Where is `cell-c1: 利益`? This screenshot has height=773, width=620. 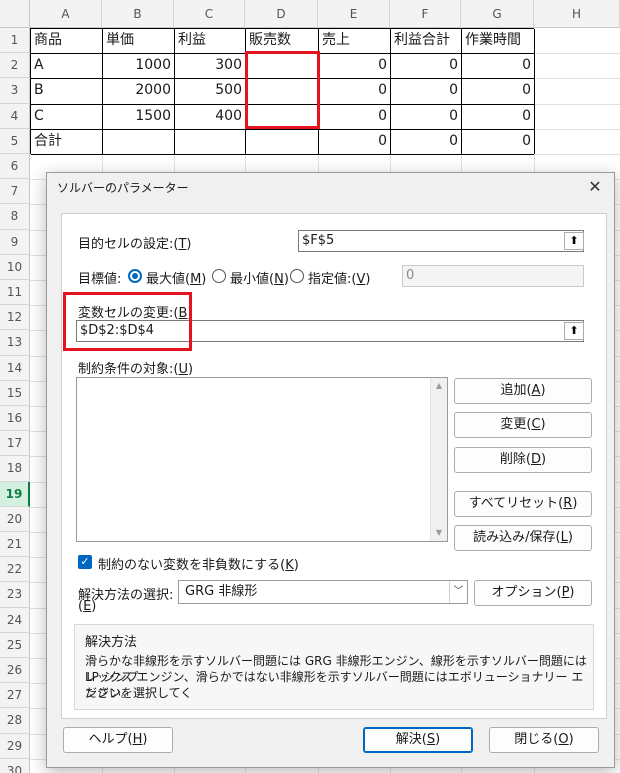 cell-c1: 利益 is located at coordinates (210, 40).